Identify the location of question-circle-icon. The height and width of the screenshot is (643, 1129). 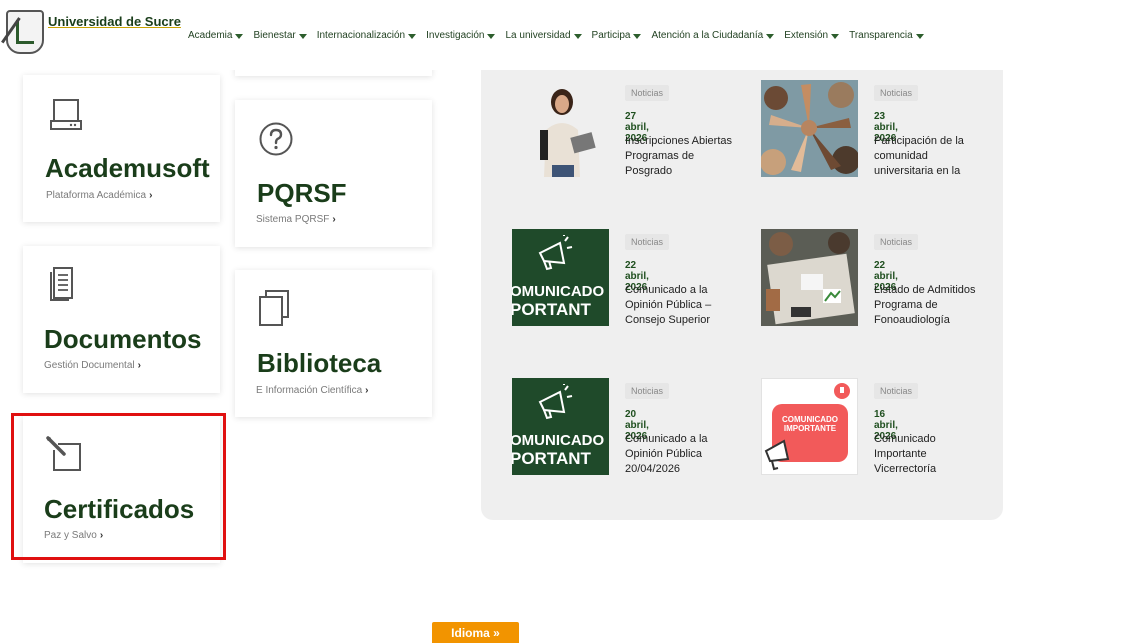
(276, 139).